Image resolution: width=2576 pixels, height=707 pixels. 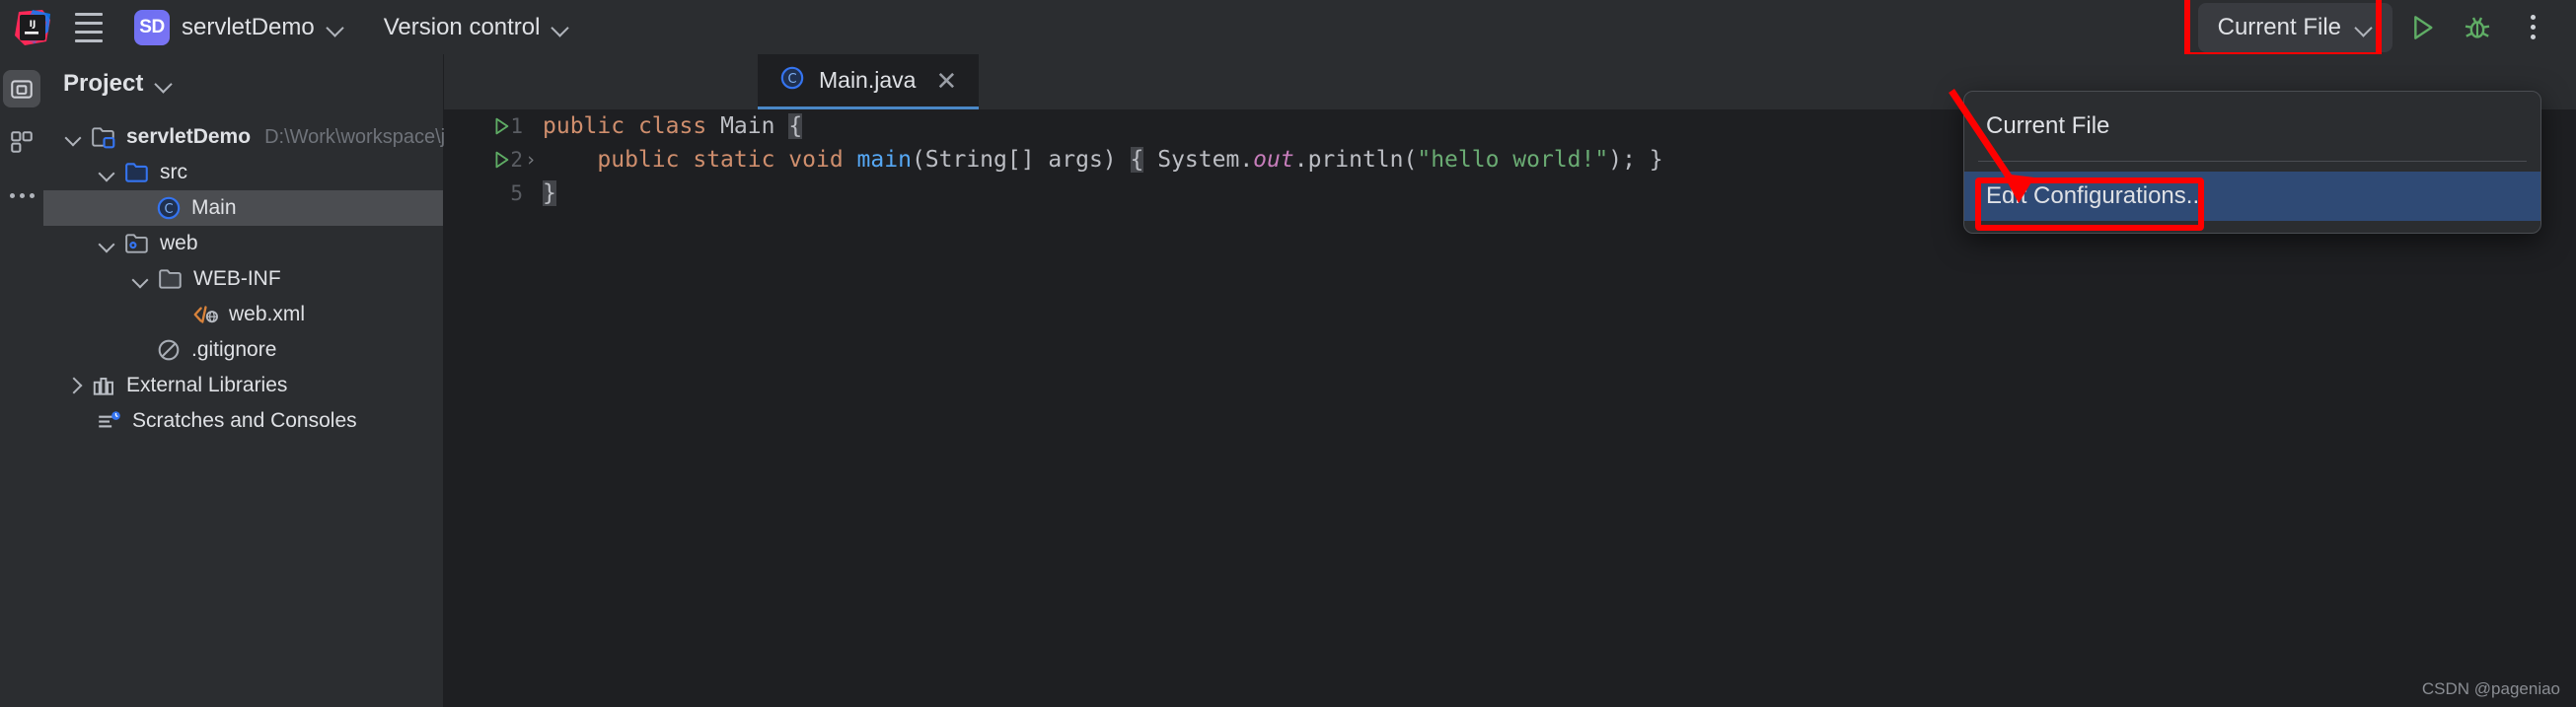 What do you see at coordinates (207, 385) in the screenshot?
I see `tree-label: External Libraries` at bounding box center [207, 385].